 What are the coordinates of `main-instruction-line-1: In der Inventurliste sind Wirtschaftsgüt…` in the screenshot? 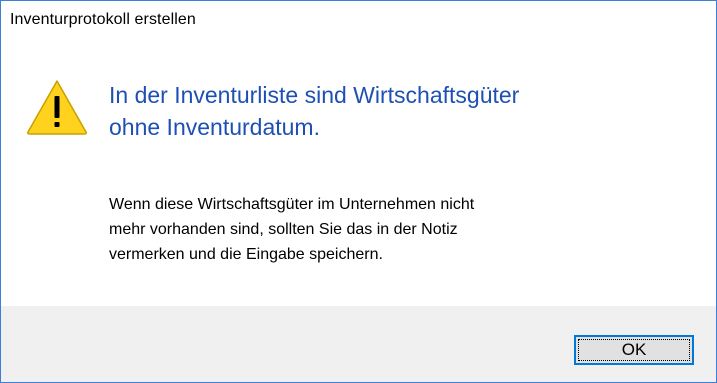 It's located at (314, 95).